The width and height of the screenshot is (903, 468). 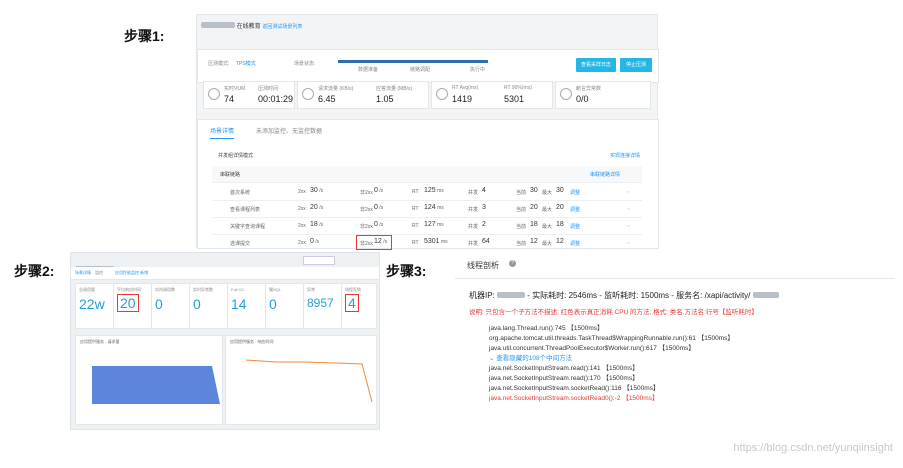 I want to click on view-sample-log-button: 查看采样日志, so click(x=596, y=65).